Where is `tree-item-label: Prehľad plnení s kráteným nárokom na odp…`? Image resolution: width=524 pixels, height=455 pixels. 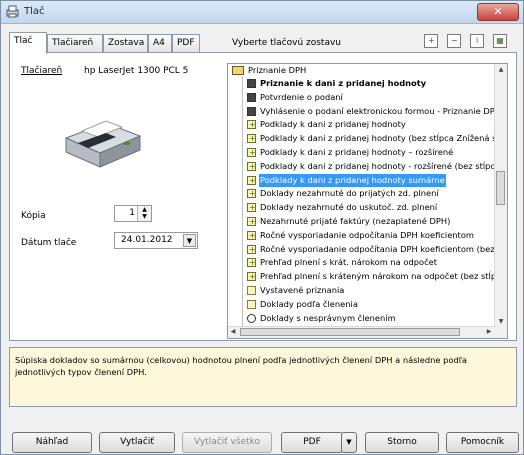
tree-item-label: Prehľad plnení s kráteným nárokom na odp… is located at coordinates (378, 276).